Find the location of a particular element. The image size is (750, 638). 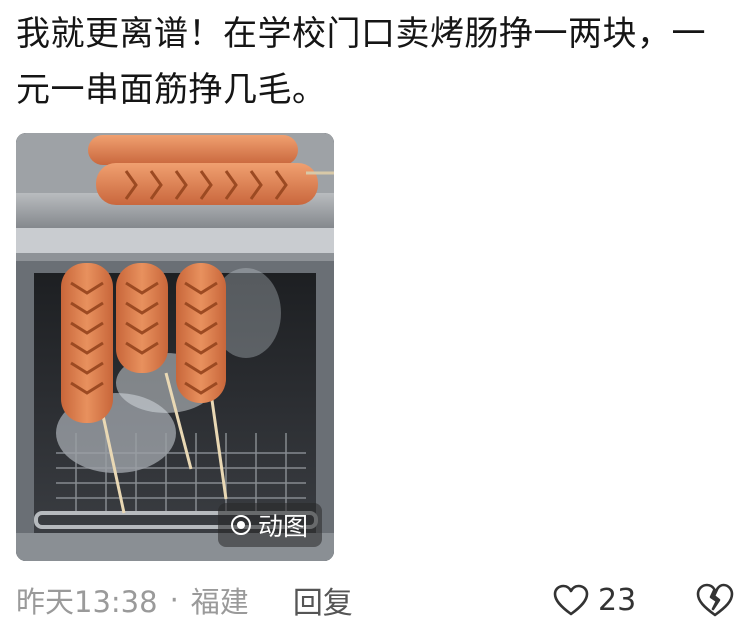

comment-meta: 昨天13:38 · 福建 回复 is located at coordinates (184, 600).